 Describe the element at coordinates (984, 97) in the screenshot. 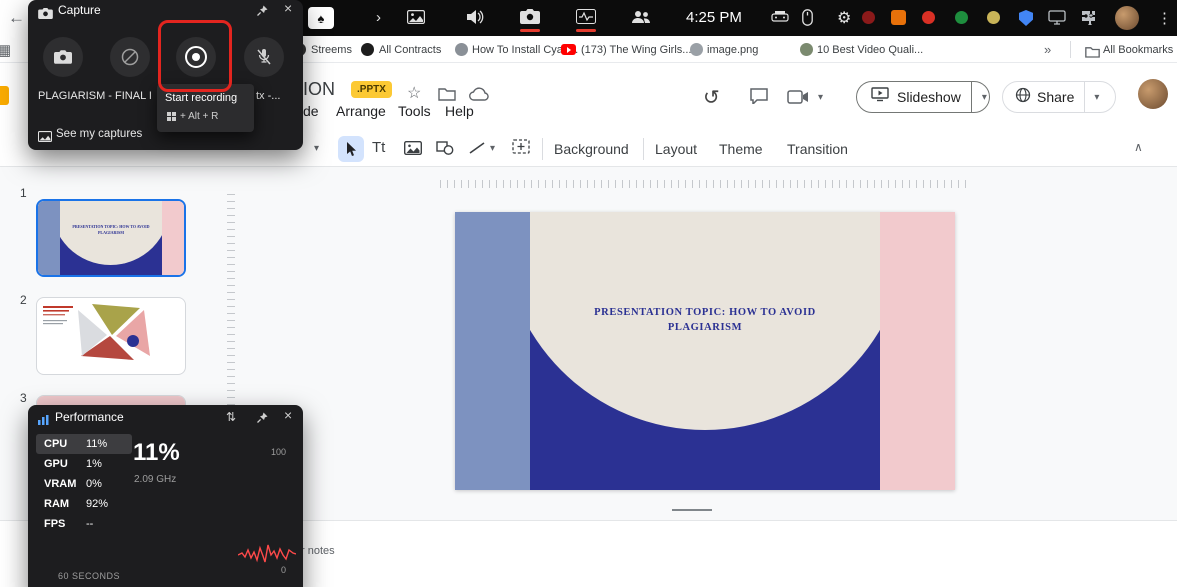

I see `slideshow-dropdown-icon: ▾` at that location.